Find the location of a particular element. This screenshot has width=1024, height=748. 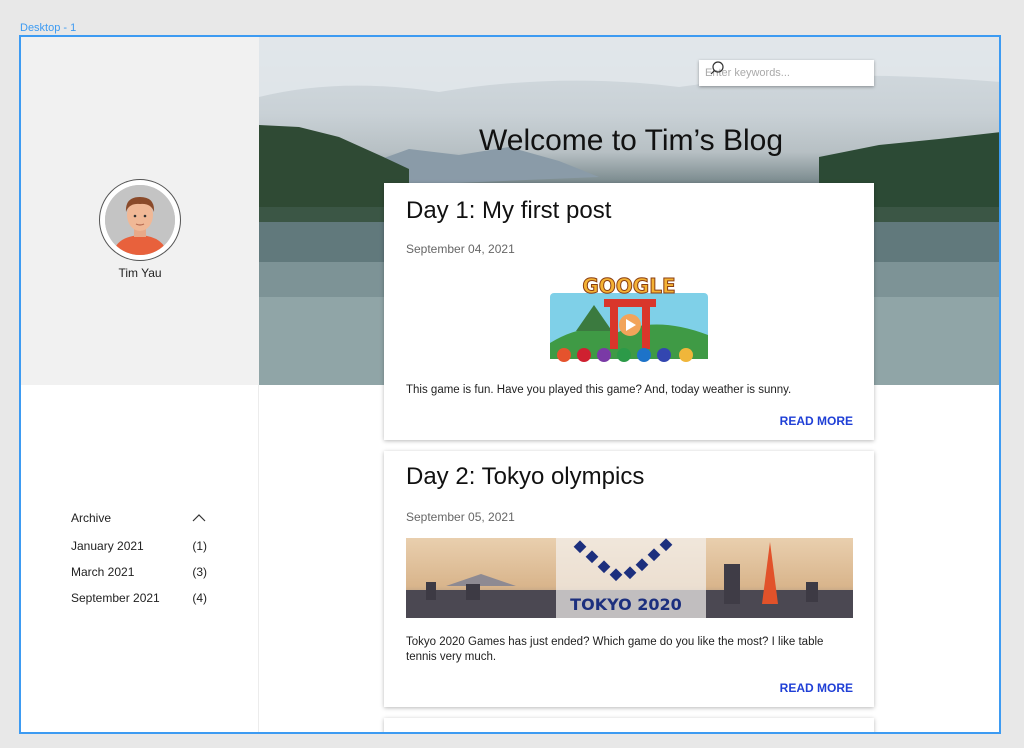

archive-item-march-2021: March 2021 (3) is located at coordinates (139, 572).